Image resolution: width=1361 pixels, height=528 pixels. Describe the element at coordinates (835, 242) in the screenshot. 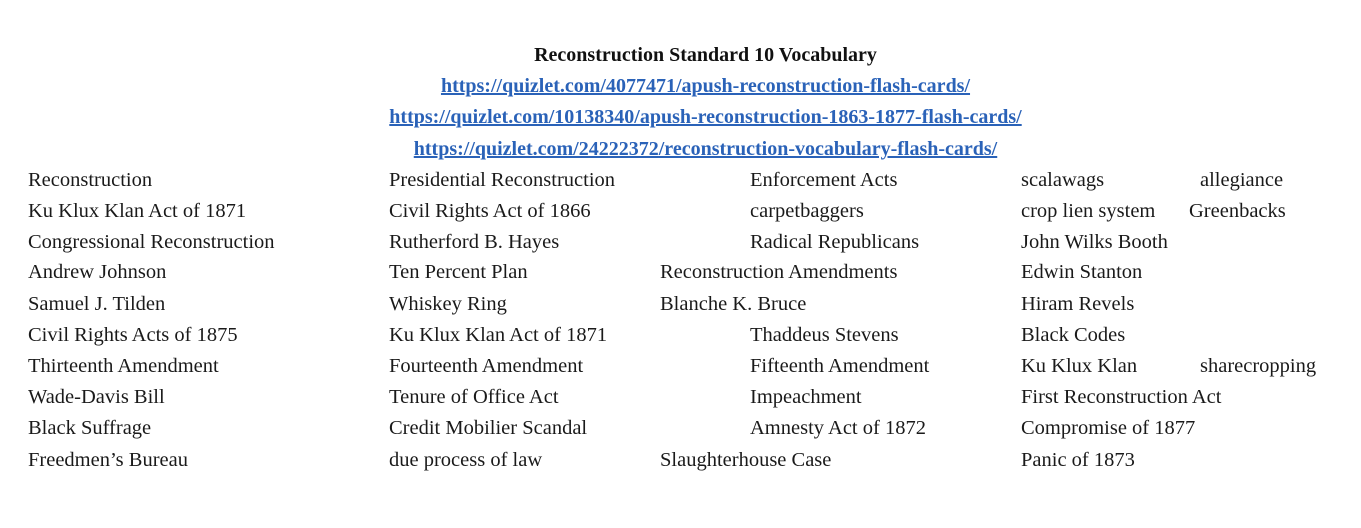

I see `vocab-term: Radical Republicans` at that location.